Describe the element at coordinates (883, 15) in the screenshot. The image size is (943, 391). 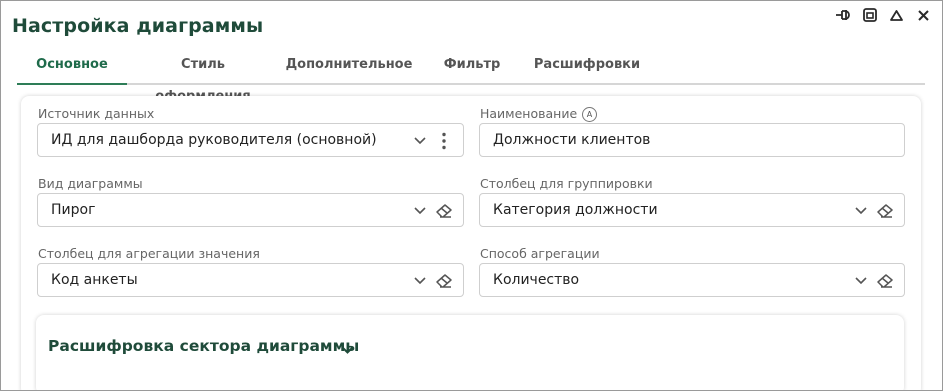
I see `window-controls` at that location.